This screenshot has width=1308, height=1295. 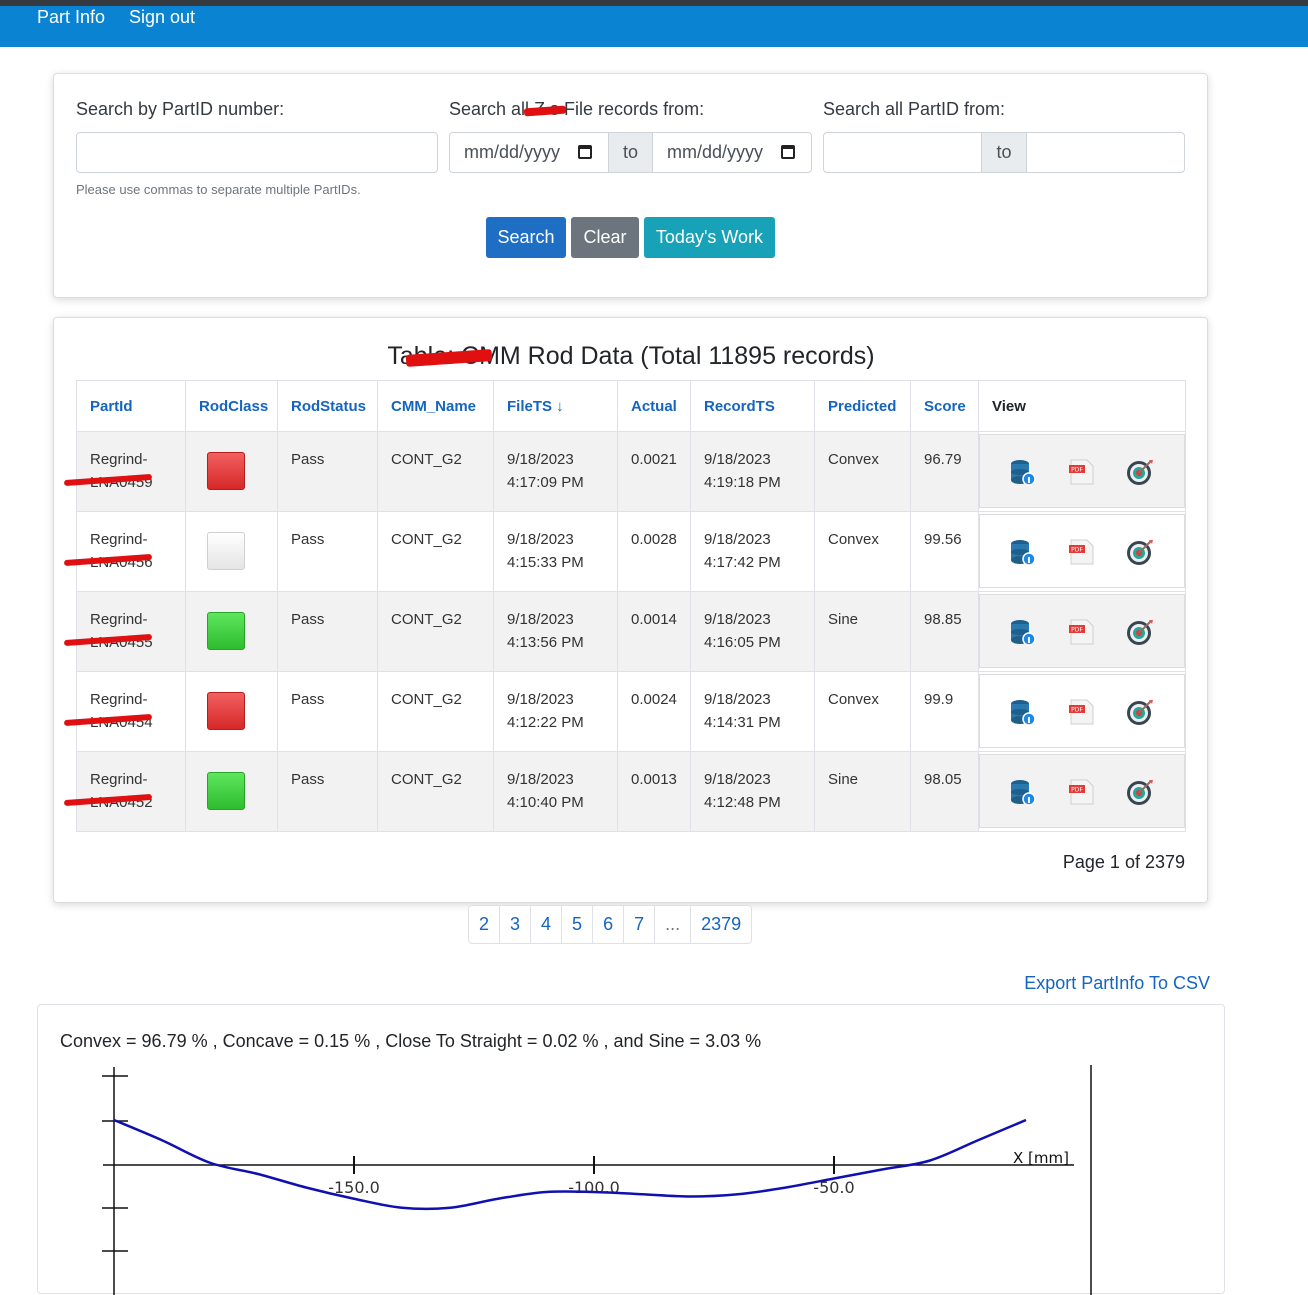 I want to click on file-date-from-input: mm/dd/yyyy, so click(x=529, y=152).